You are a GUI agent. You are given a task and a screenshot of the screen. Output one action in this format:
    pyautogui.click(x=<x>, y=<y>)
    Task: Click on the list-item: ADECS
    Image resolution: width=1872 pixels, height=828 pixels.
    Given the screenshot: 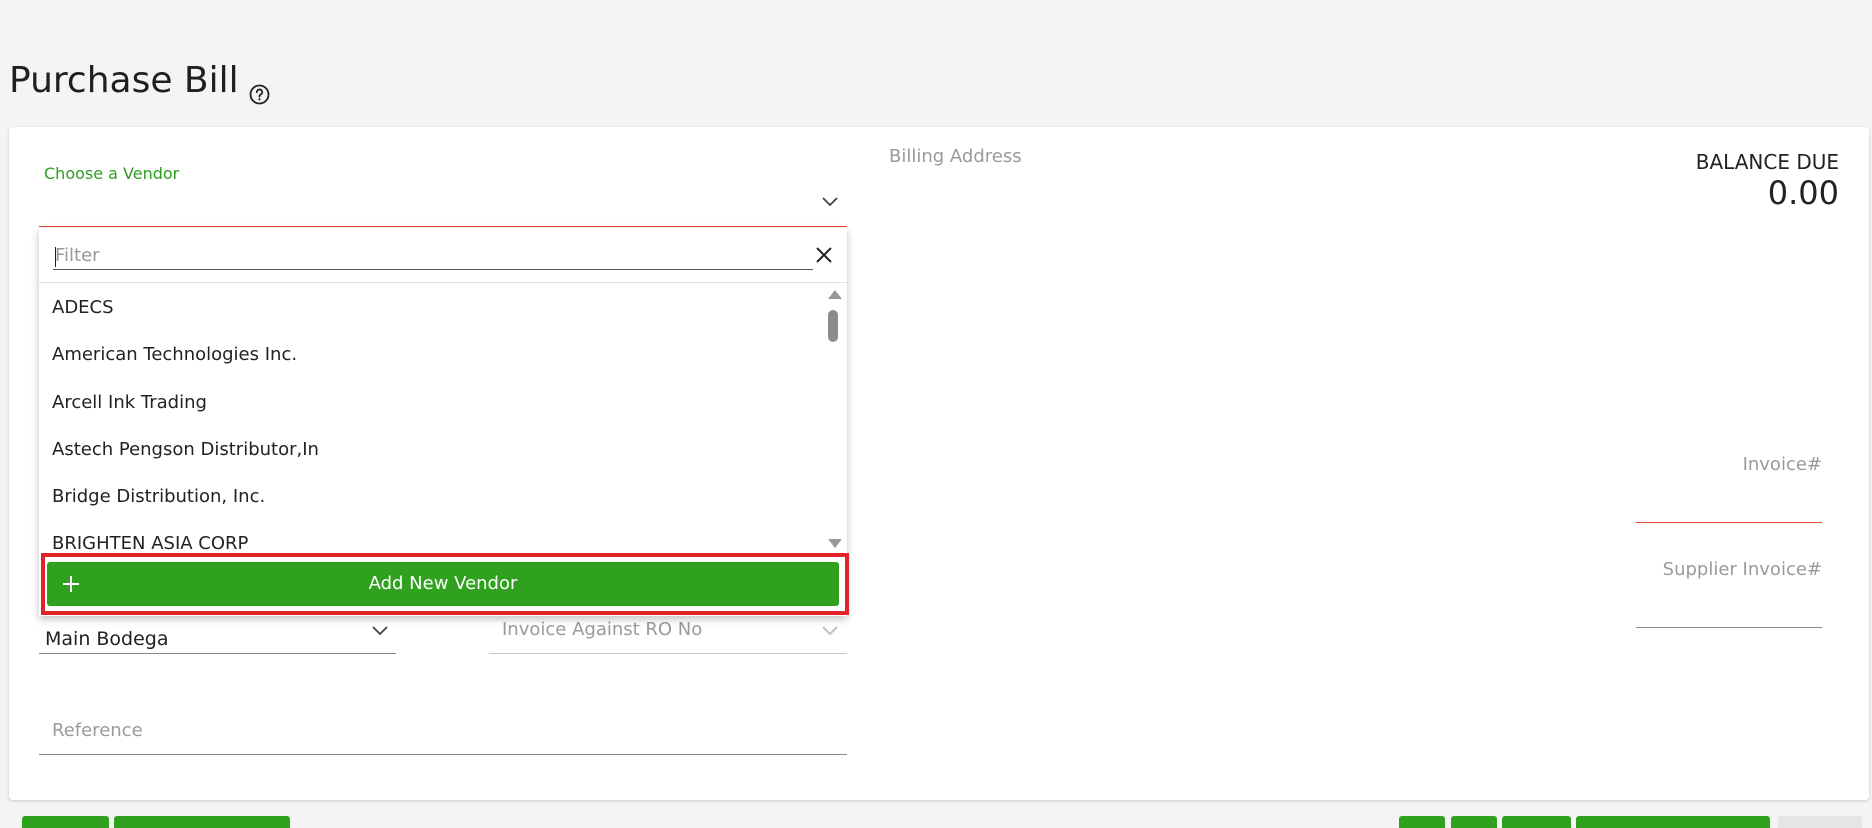 What is the action you would take?
    pyautogui.click(x=434, y=307)
    